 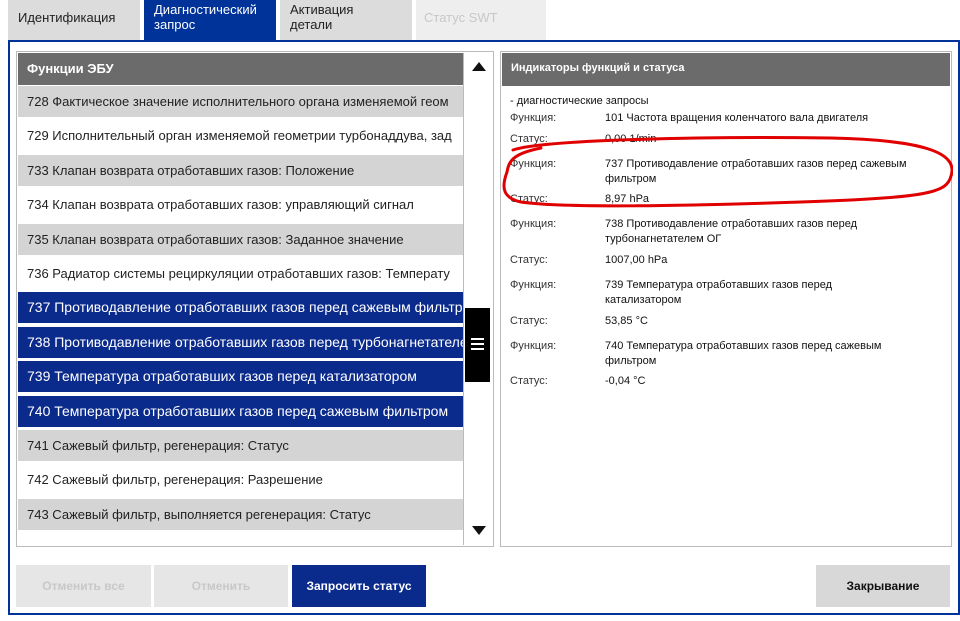 I want to click on tab-label: Идентификация, so click(x=67, y=17).